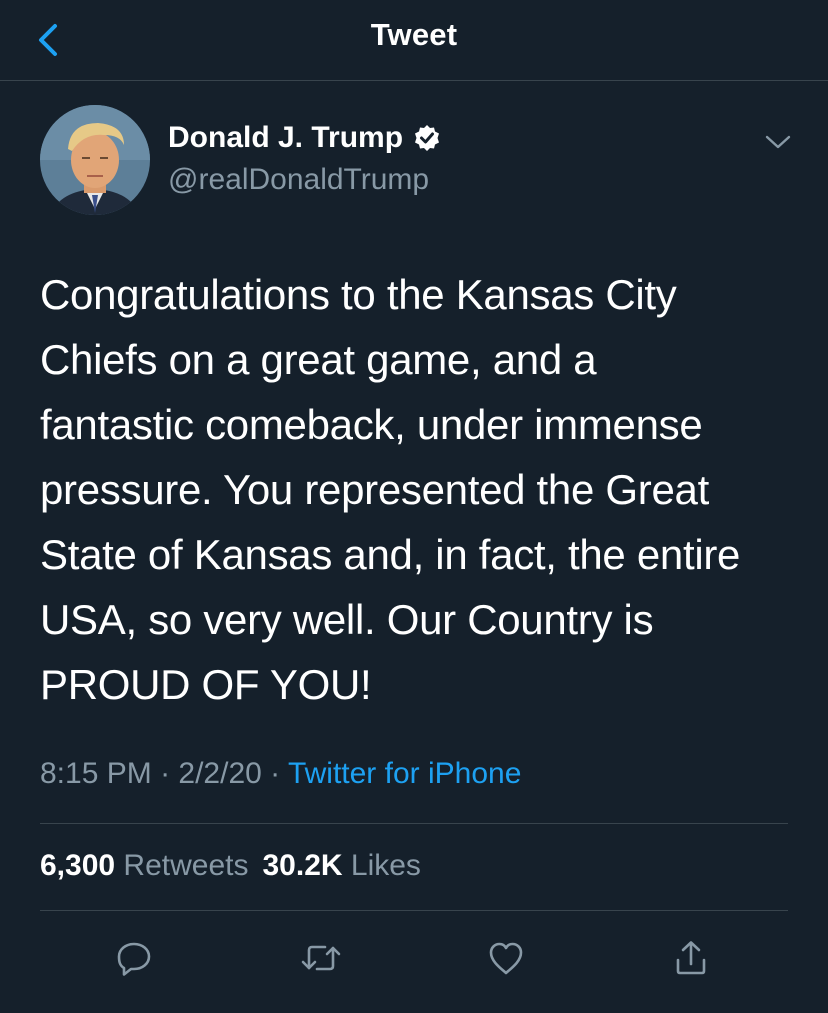 Image resolution: width=828 pixels, height=1013 pixels. What do you see at coordinates (427, 138) in the screenshot?
I see `verified-badge-icon` at bounding box center [427, 138].